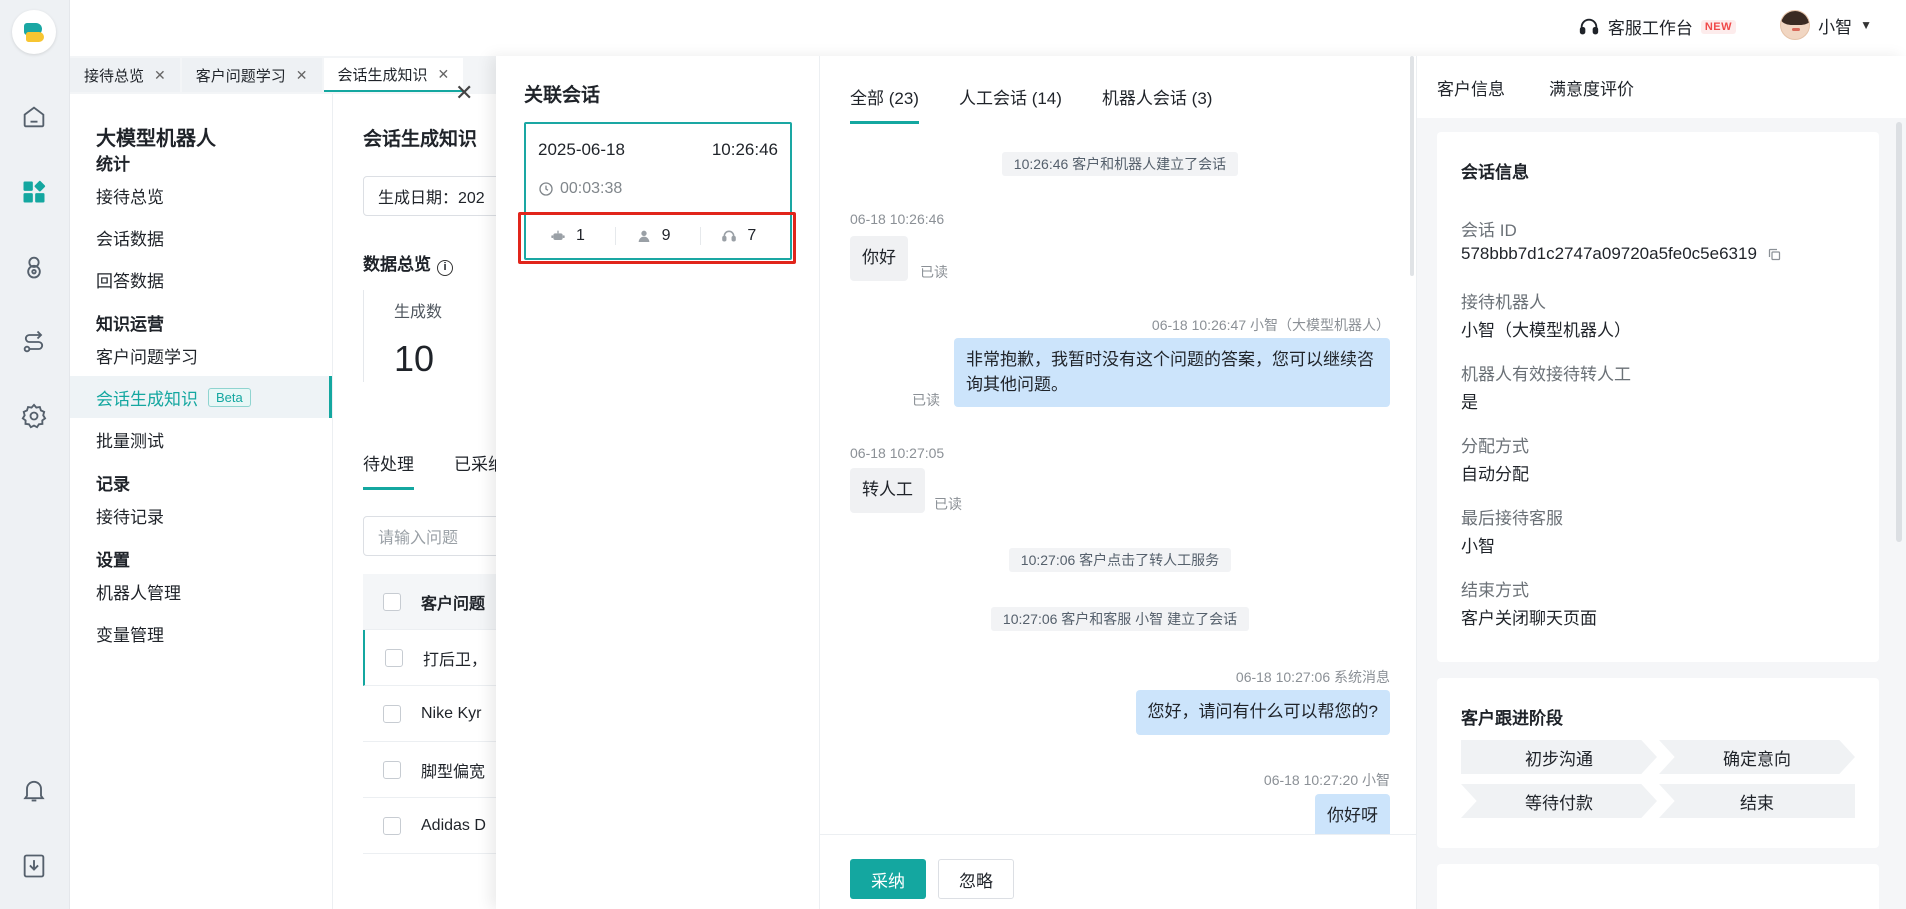  Describe the element at coordinates (1795, 25) in the screenshot. I see `avatar` at that location.